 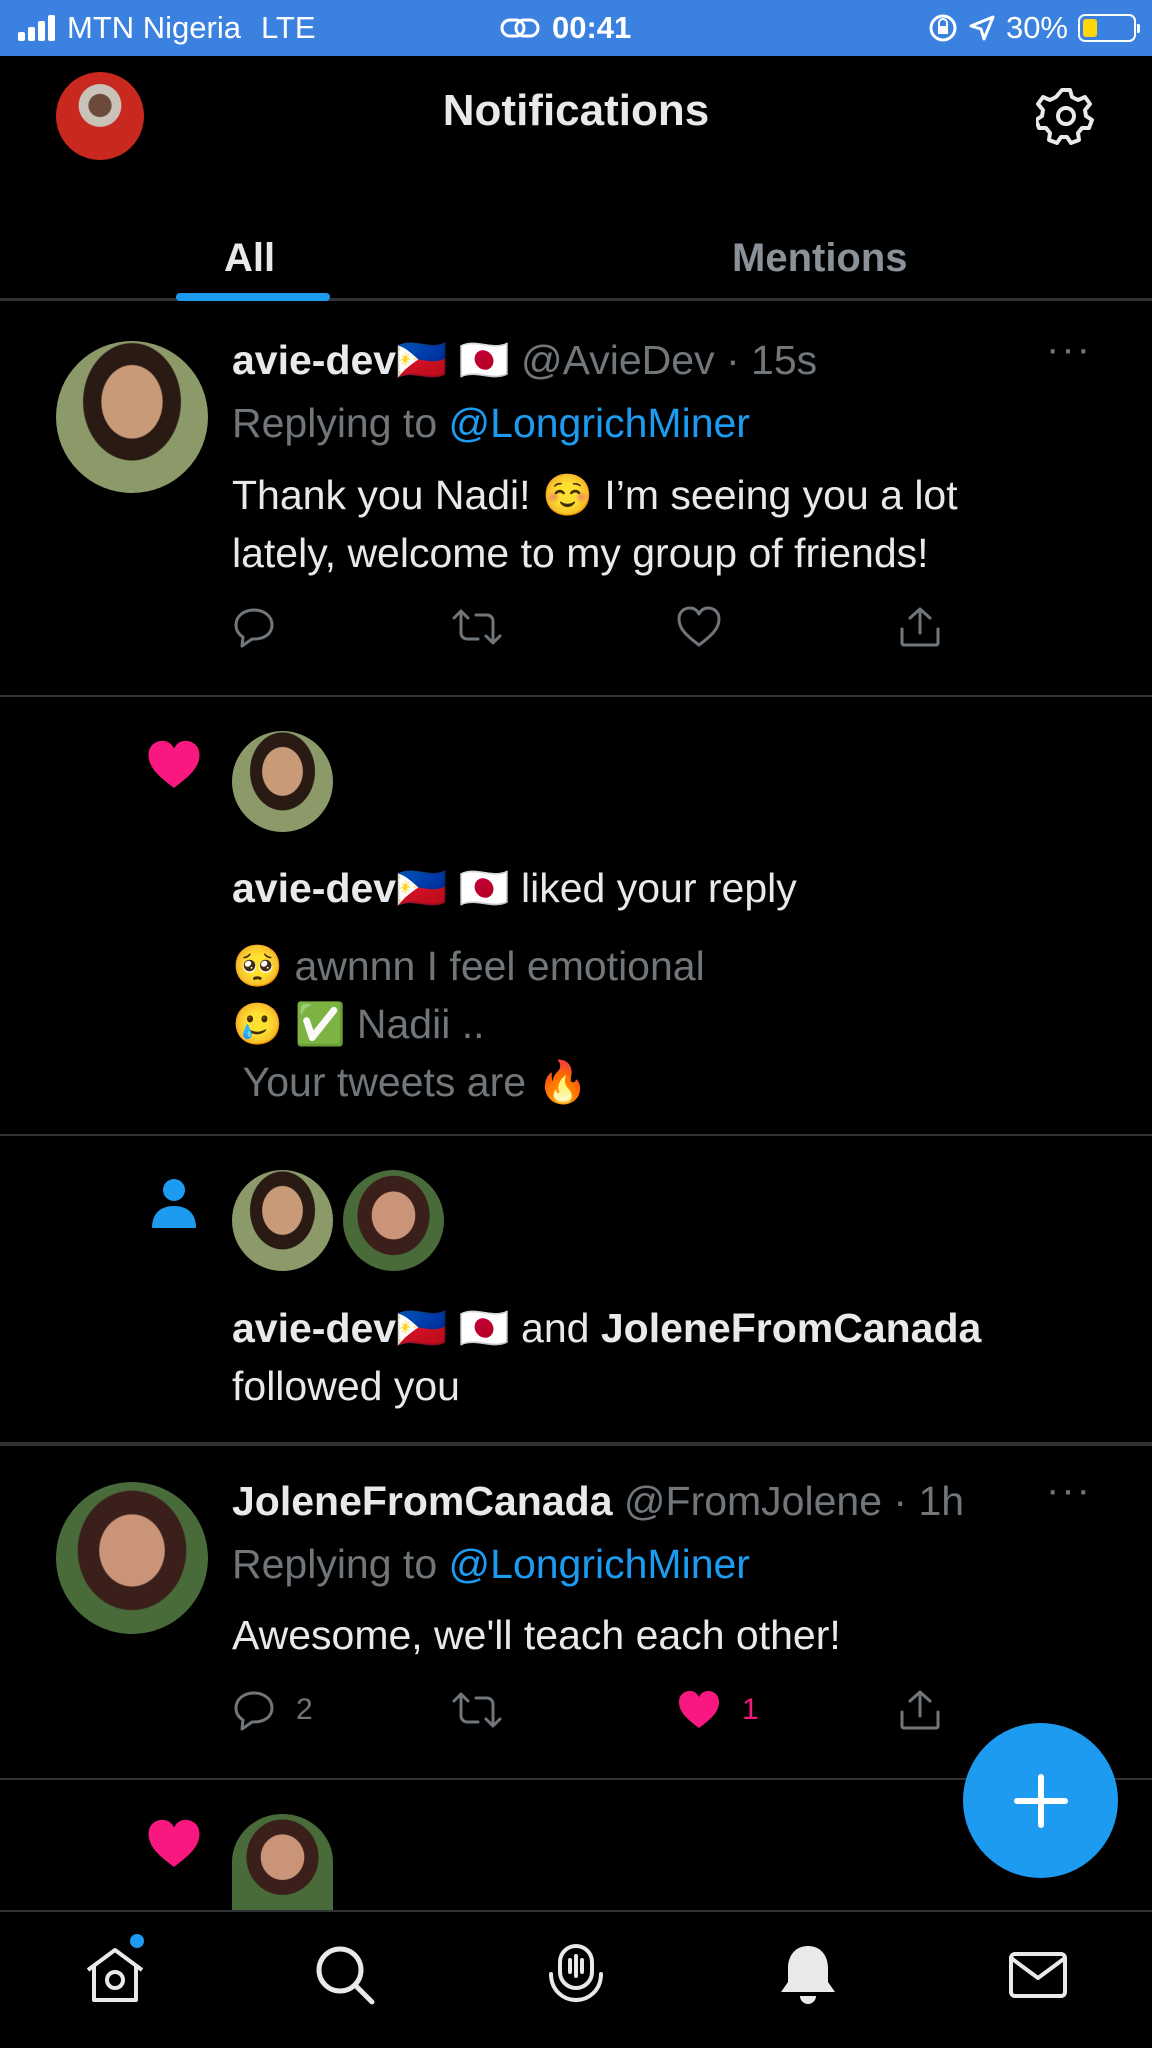 What do you see at coordinates (137, 1941) in the screenshot?
I see `notification-dot` at bounding box center [137, 1941].